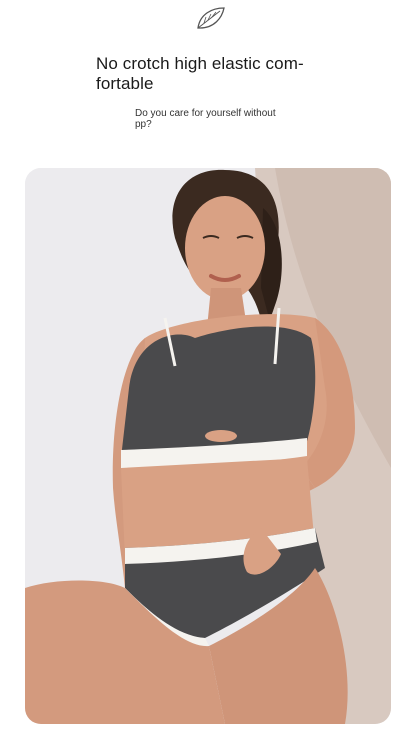 This screenshot has width=416, height=736. I want to click on page-subtitle: Do you care for yourself without pp?, so click(205, 119).